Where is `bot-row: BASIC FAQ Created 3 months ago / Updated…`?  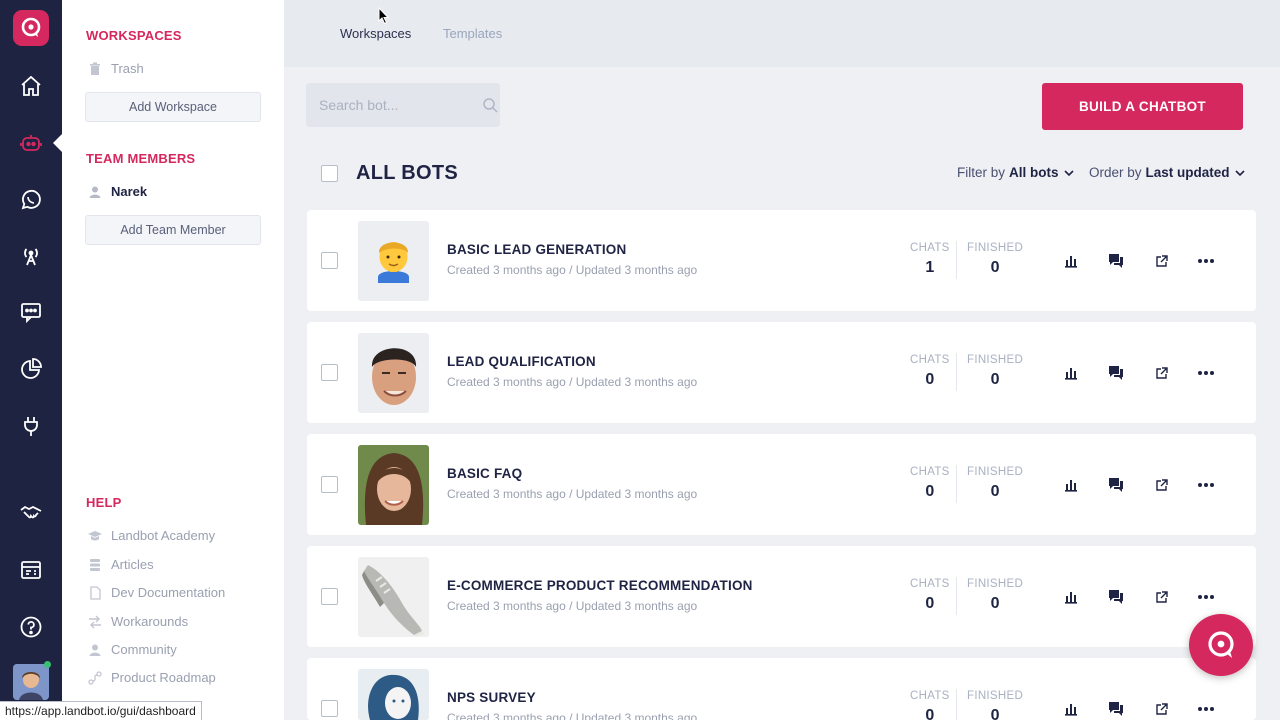
bot-row: BASIC FAQ Created 3 months ago / Updated… is located at coordinates (781, 484).